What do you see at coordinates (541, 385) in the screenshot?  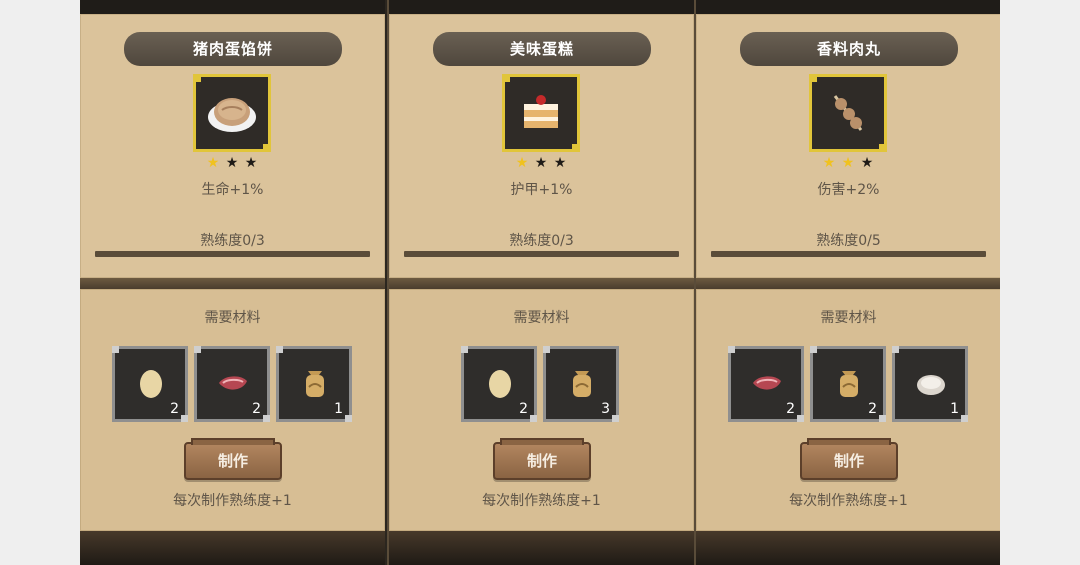 I see `materials-list: 2 3` at bounding box center [541, 385].